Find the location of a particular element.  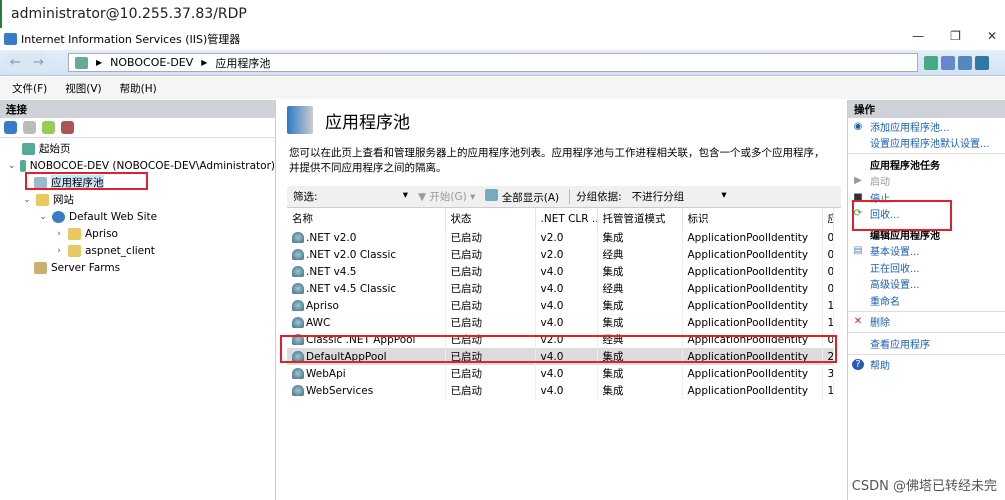

back-button: ← is located at coordinates (15, 62).